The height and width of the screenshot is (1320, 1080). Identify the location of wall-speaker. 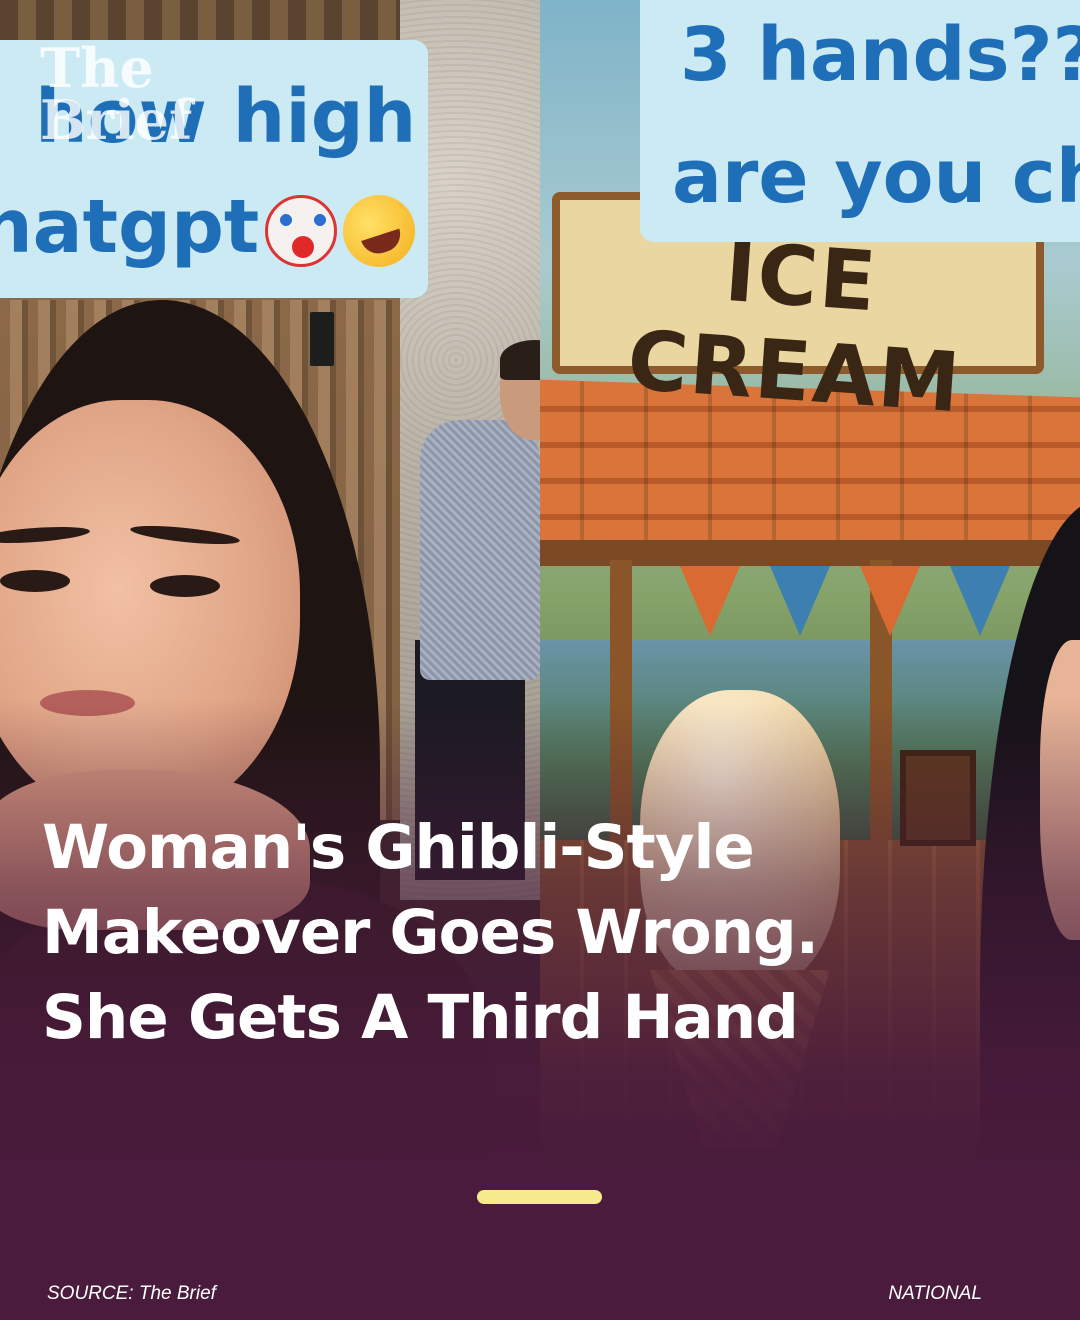
(322, 339).